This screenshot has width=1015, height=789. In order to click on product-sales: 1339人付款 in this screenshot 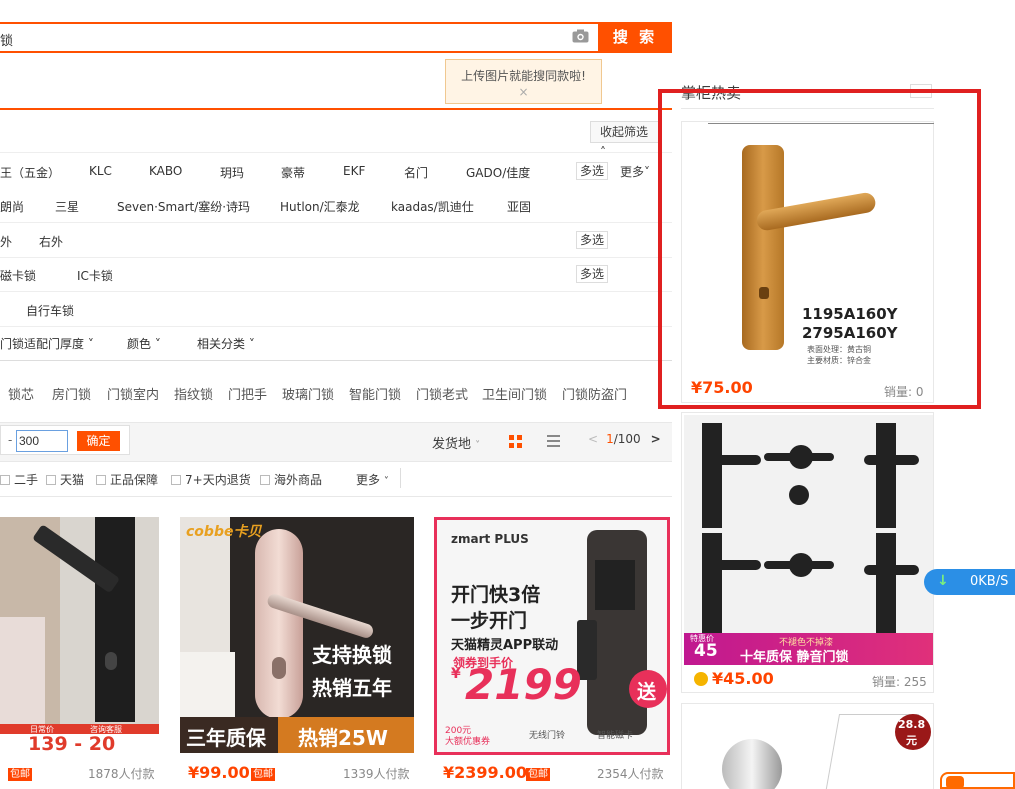, I will do `click(376, 774)`.